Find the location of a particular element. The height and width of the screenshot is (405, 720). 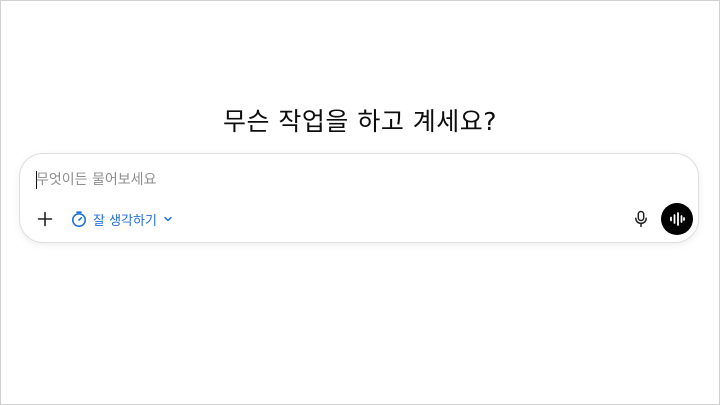

add-attachment-button is located at coordinates (45, 219).